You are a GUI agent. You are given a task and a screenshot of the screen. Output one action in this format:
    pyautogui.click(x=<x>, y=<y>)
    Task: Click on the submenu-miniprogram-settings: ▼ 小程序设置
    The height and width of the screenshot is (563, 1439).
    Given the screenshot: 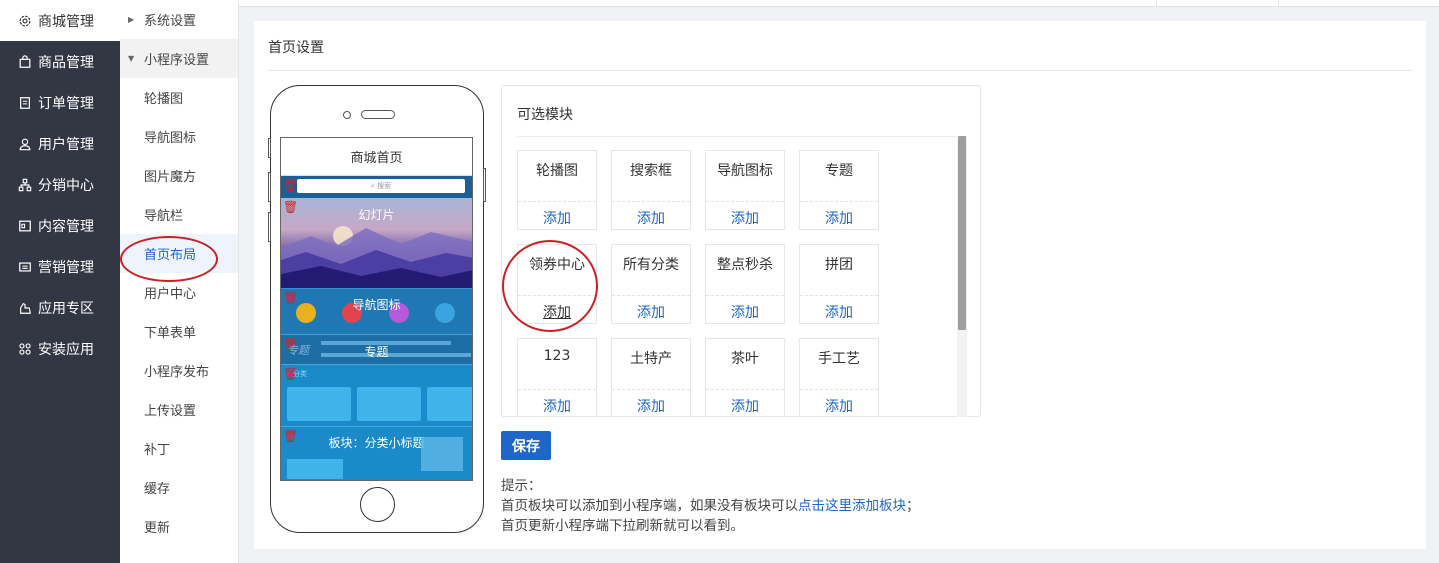 What is the action you would take?
    pyautogui.click(x=179, y=58)
    